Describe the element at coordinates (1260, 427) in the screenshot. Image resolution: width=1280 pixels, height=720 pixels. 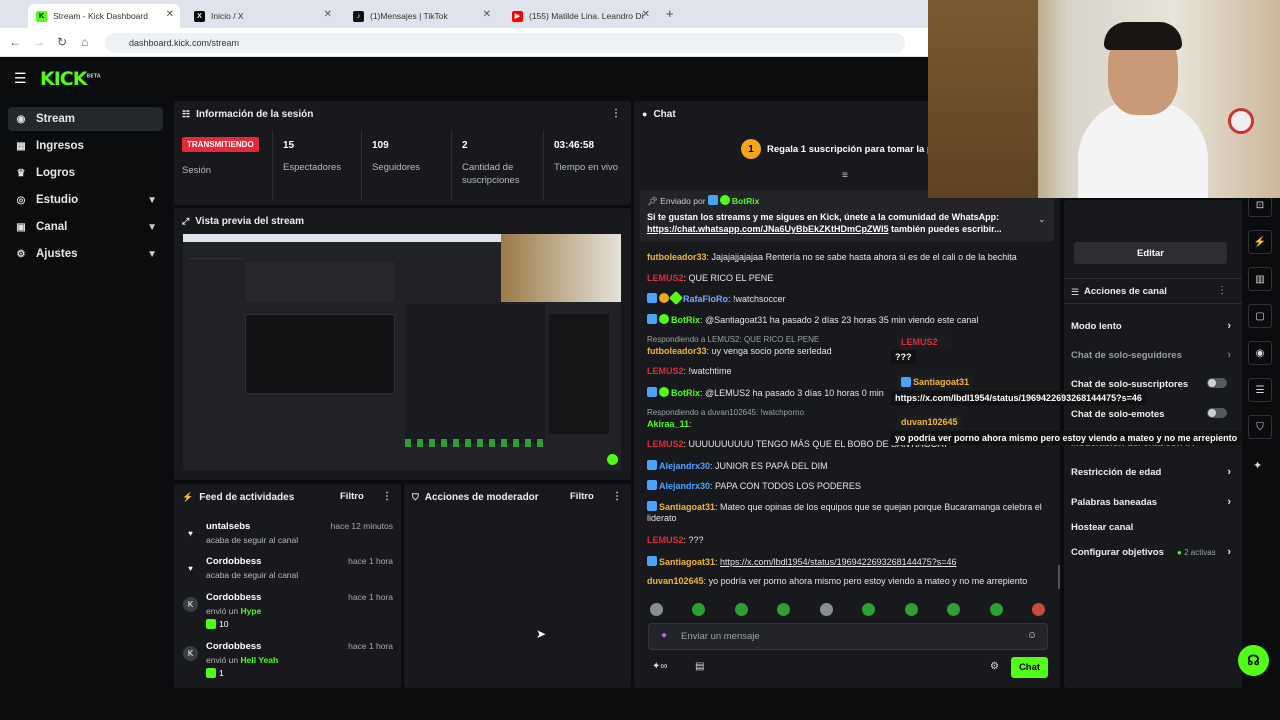
I see `rail-shield-icon: ⛉` at that location.